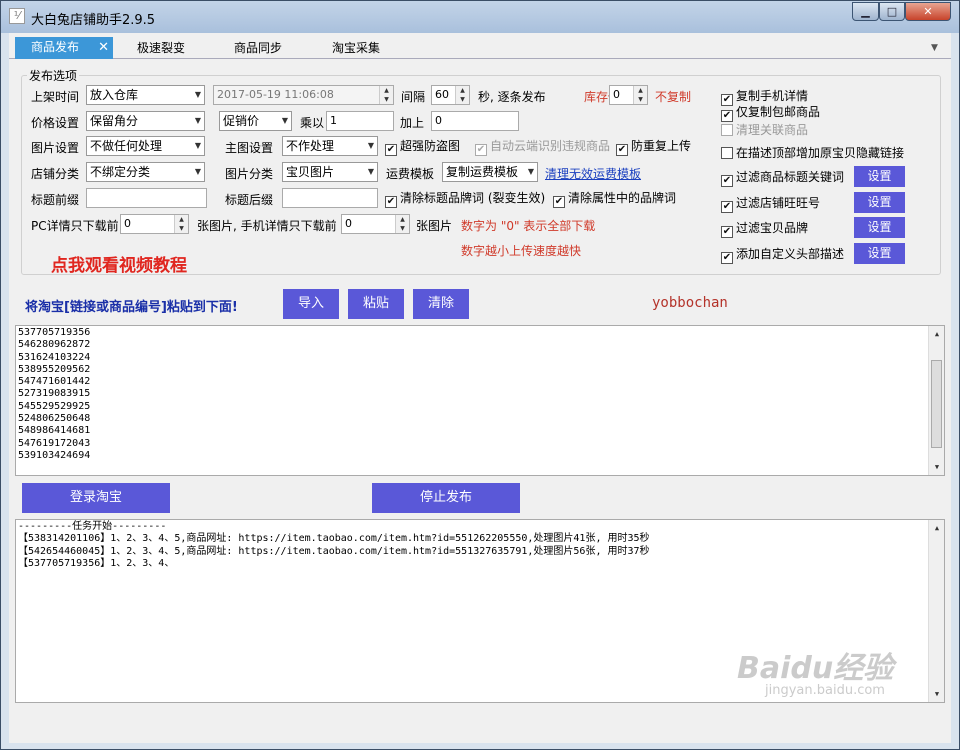 The height and width of the screenshot is (750, 960). I want to click on stock-low-input: 0 ▲ ▼, so click(628, 95).